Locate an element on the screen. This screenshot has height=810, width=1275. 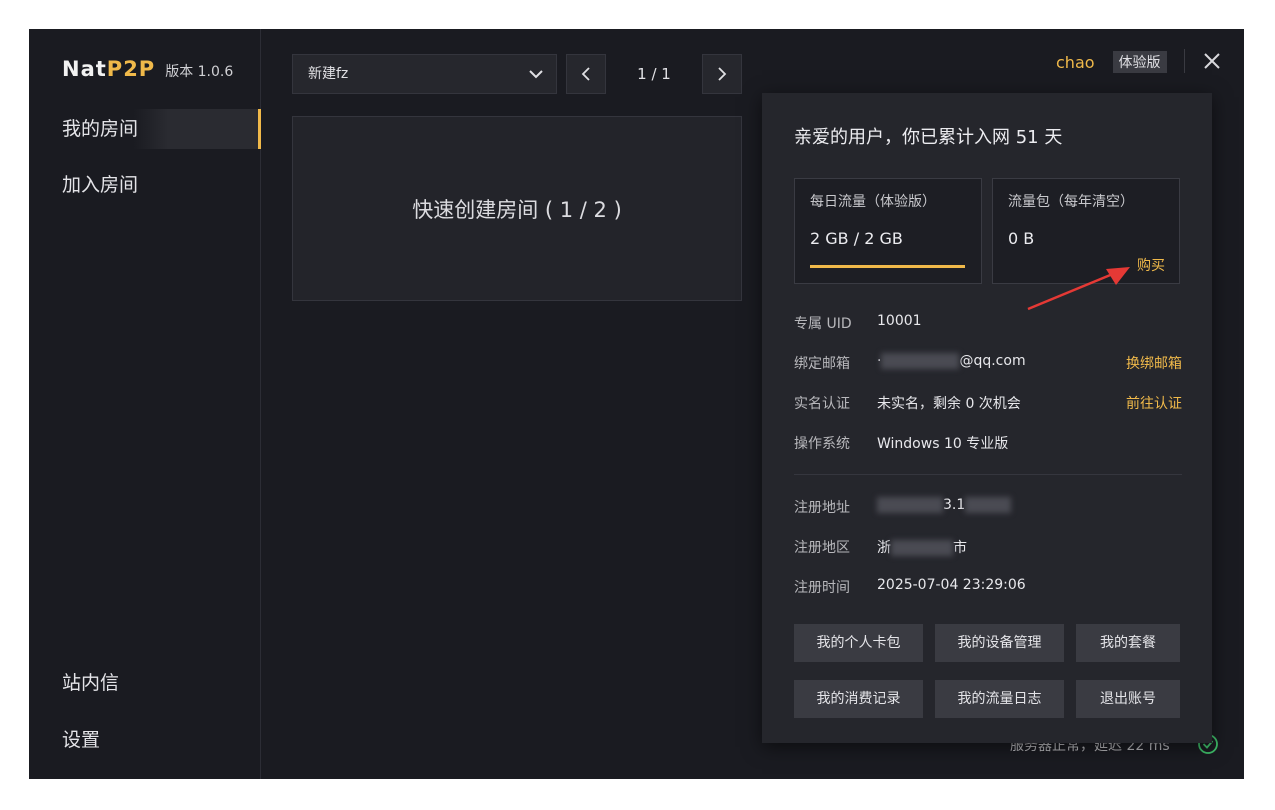
change-email-link: 换绑邮箱 is located at coordinates (1154, 363).